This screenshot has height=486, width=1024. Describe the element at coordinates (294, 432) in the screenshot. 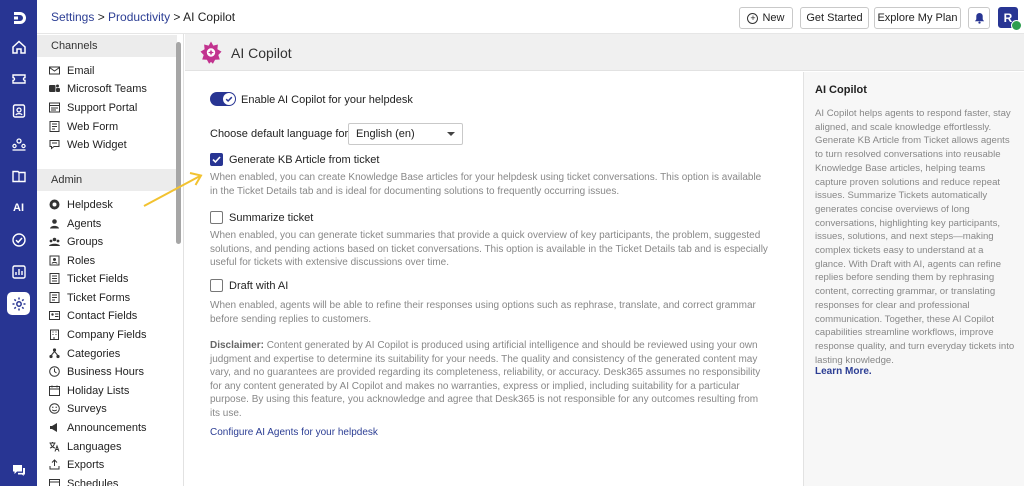

I see `configure-ai-agents-link: Configure AI Agents for your helpdesk` at that location.